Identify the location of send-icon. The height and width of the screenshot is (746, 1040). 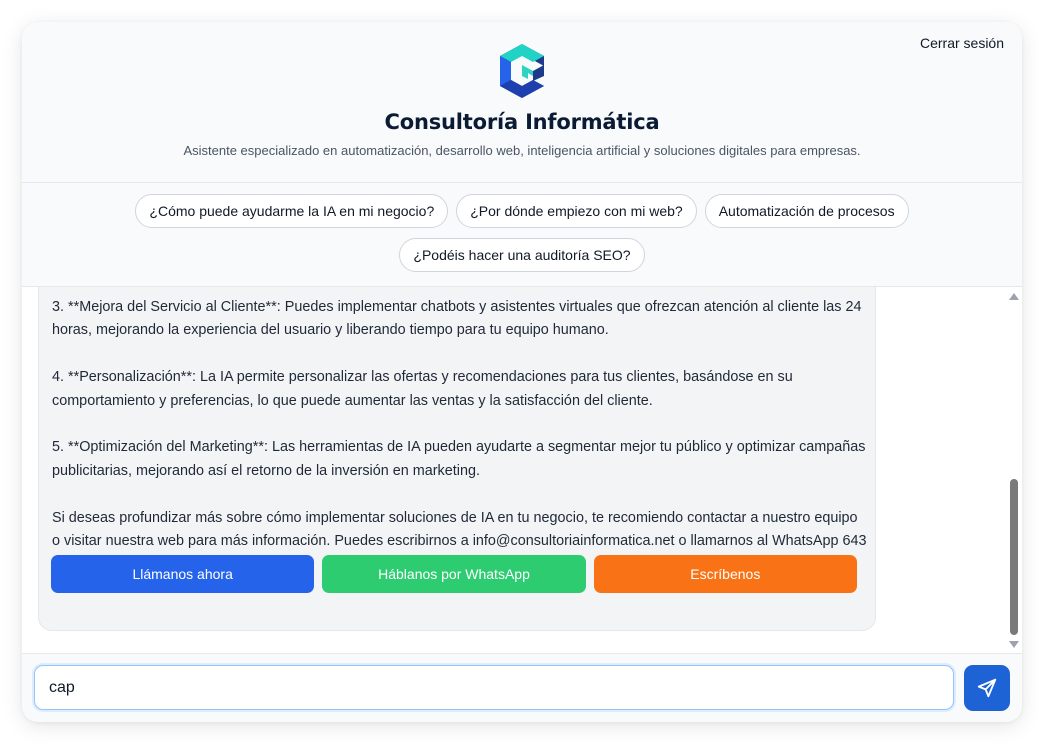
(987, 688).